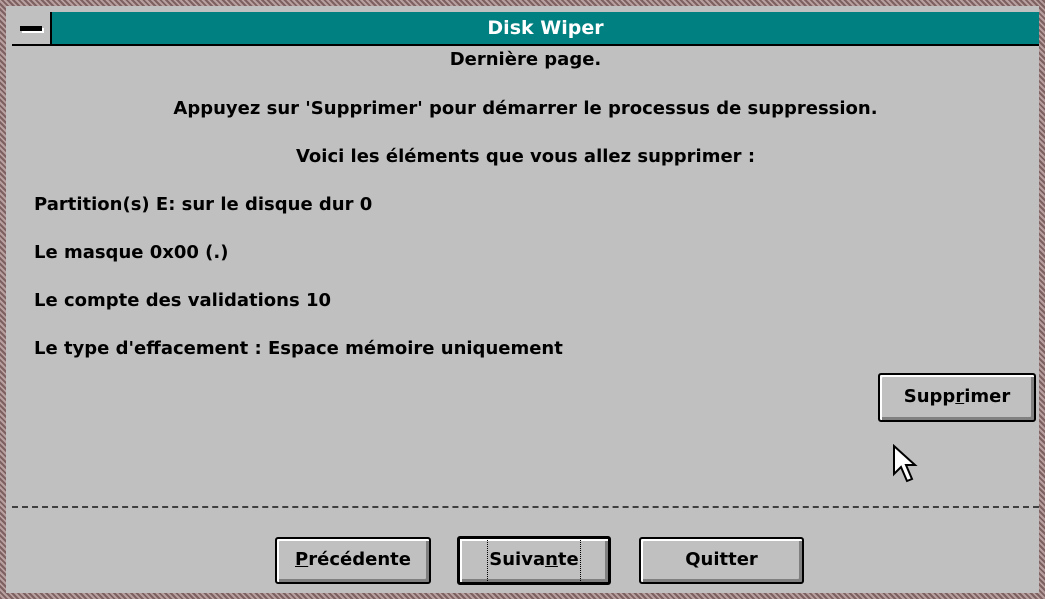  What do you see at coordinates (525, 59) in the screenshot?
I see `page-heading: Dernière page.` at bounding box center [525, 59].